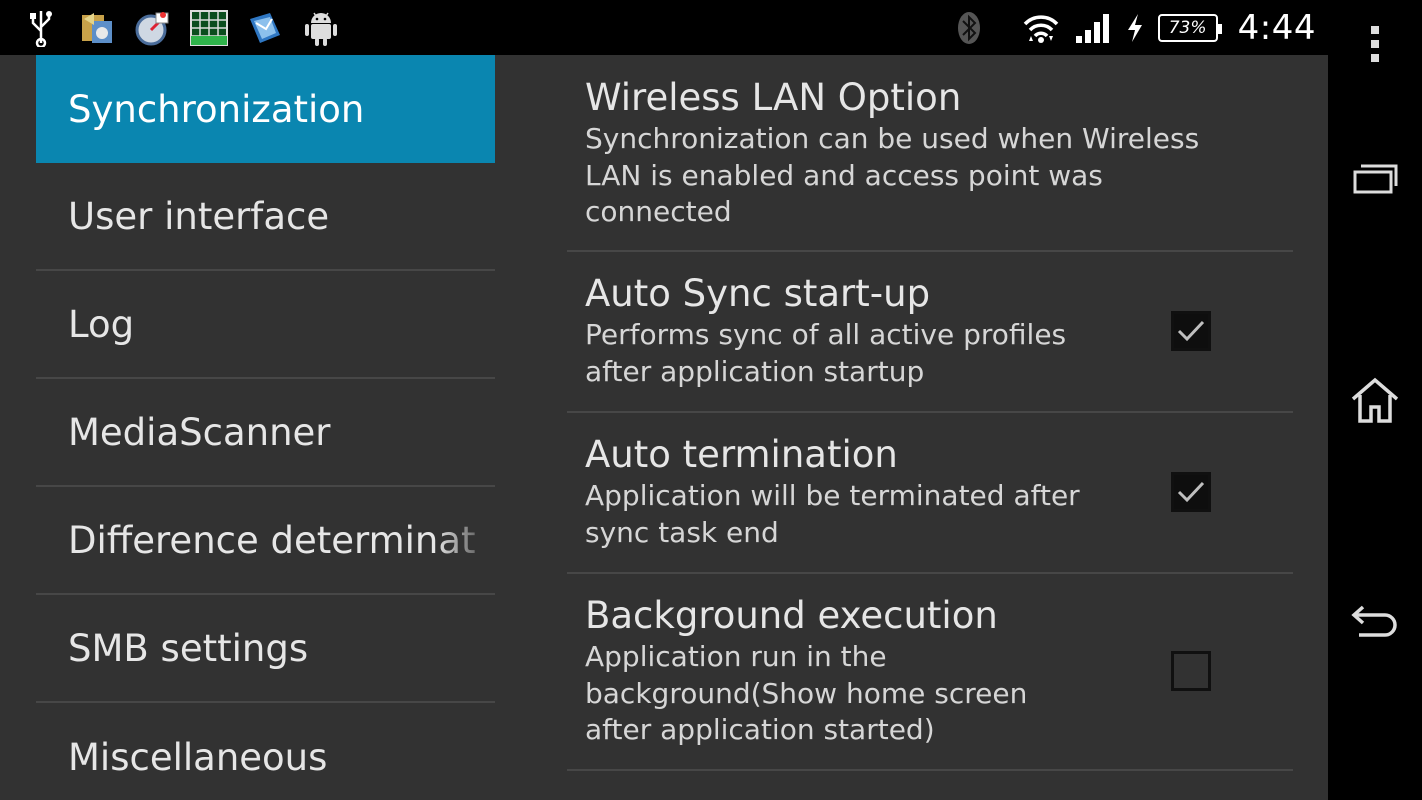 This screenshot has height=800, width=1422. Describe the element at coordinates (199, 432) in the screenshot. I see `category-label: MediaScanner` at that location.